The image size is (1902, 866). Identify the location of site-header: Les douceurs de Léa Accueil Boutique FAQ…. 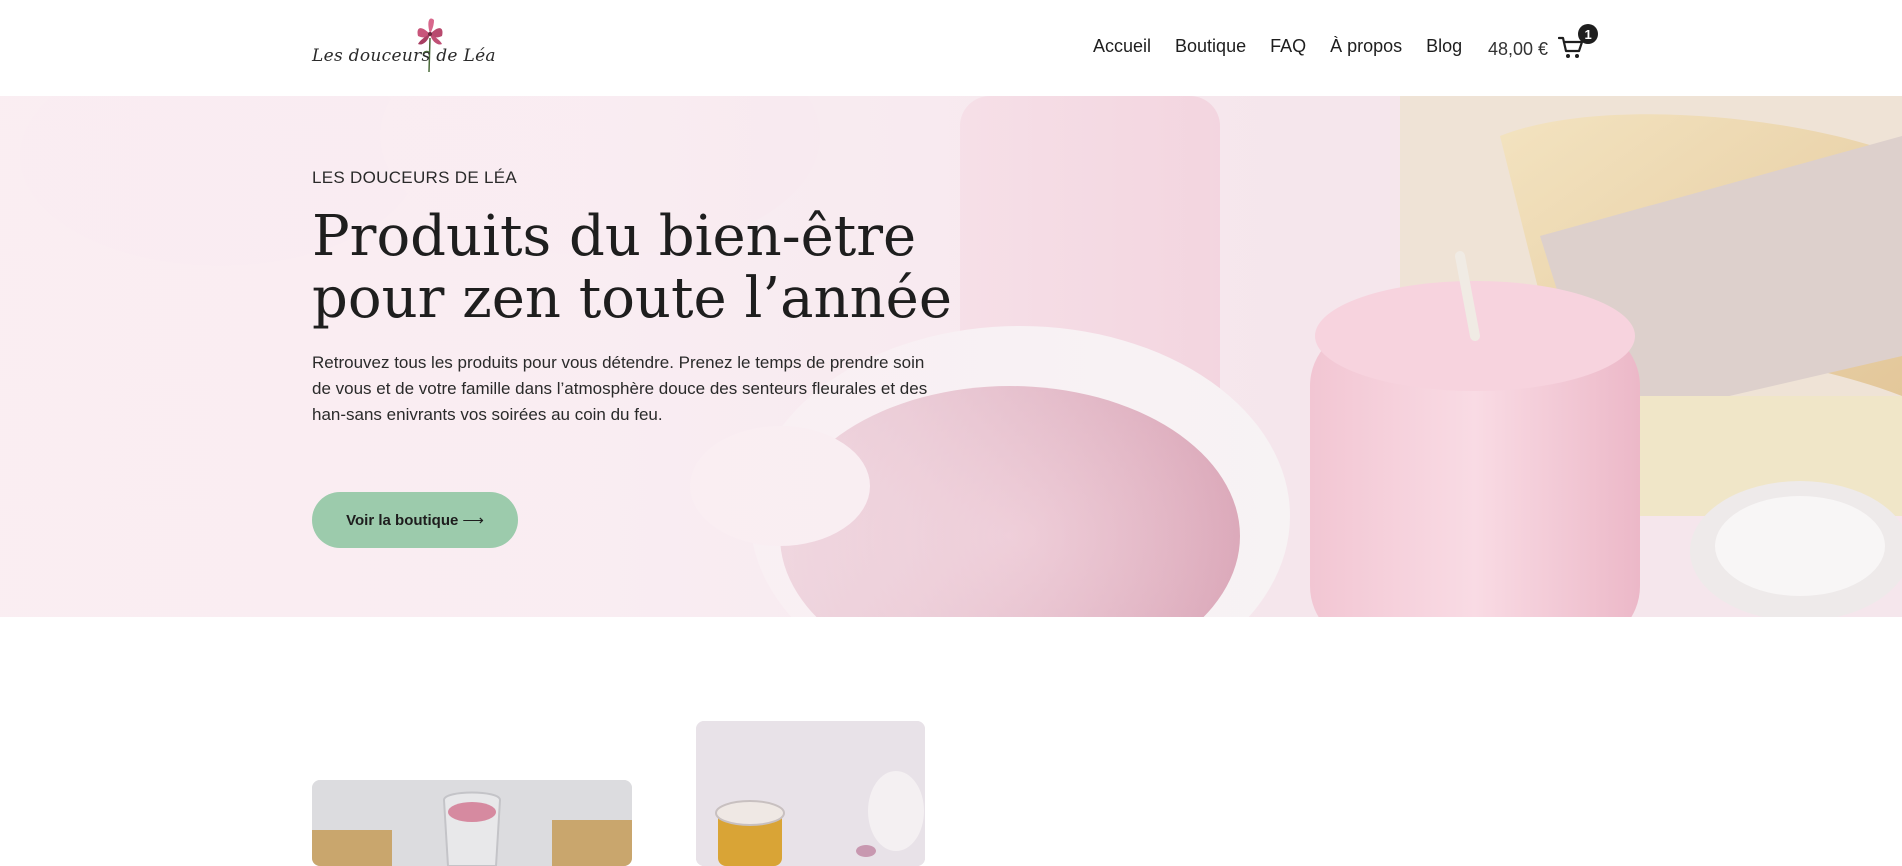
(951, 48).